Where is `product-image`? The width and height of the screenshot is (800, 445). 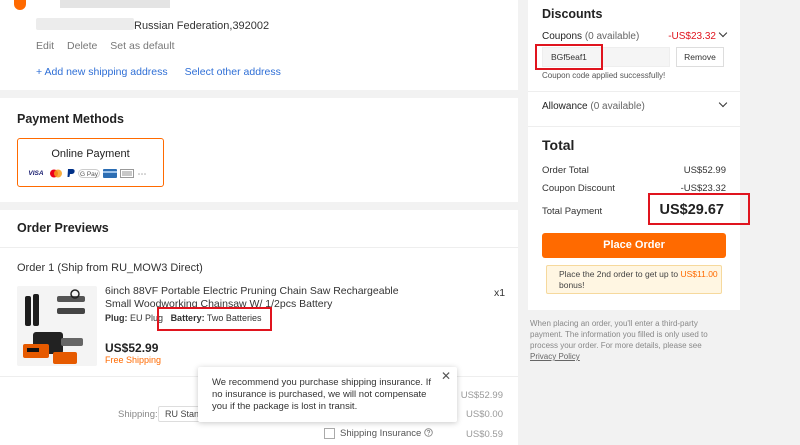
product-image is located at coordinates (57, 326).